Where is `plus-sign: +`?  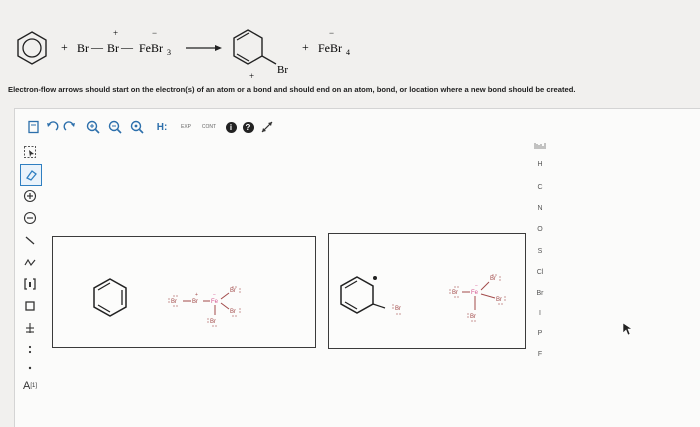 plus-sign: + is located at coordinates (64, 47).